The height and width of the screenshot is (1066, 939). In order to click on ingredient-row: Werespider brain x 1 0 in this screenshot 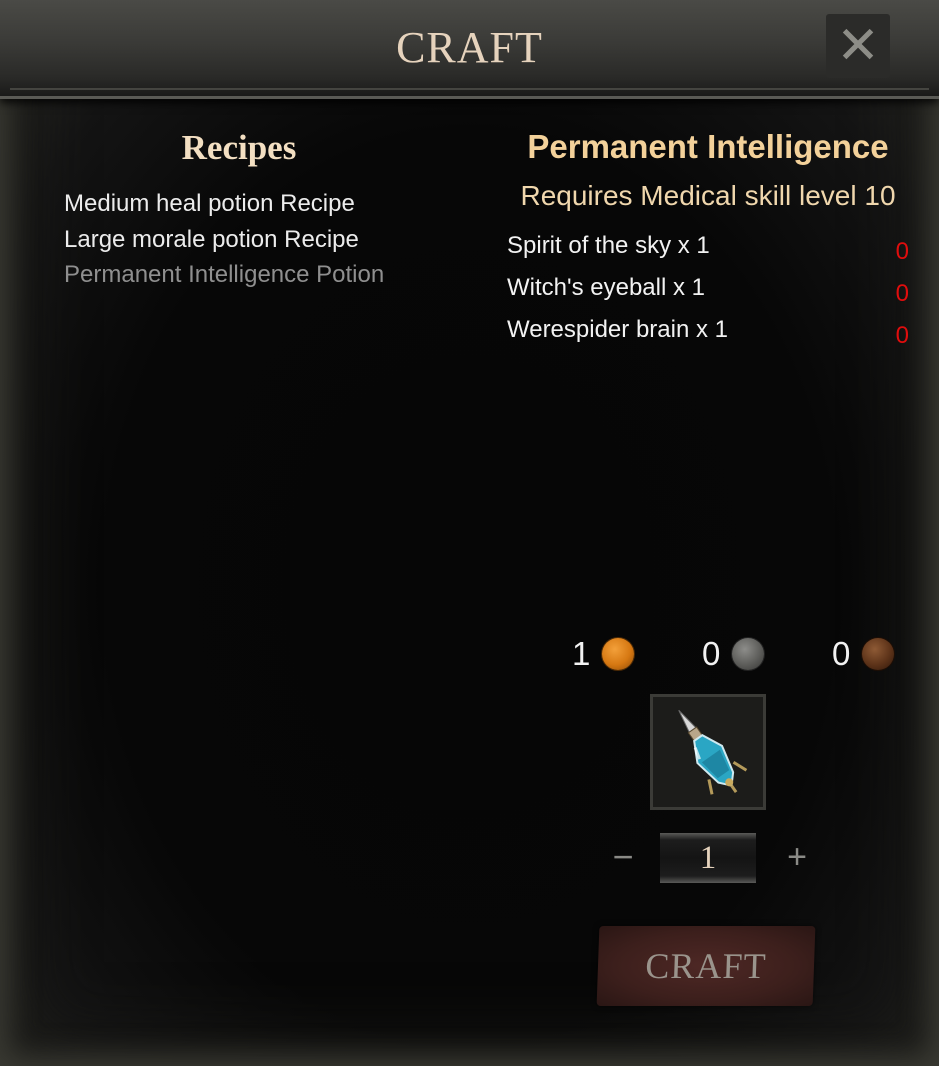, I will do `click(709, 337)`.